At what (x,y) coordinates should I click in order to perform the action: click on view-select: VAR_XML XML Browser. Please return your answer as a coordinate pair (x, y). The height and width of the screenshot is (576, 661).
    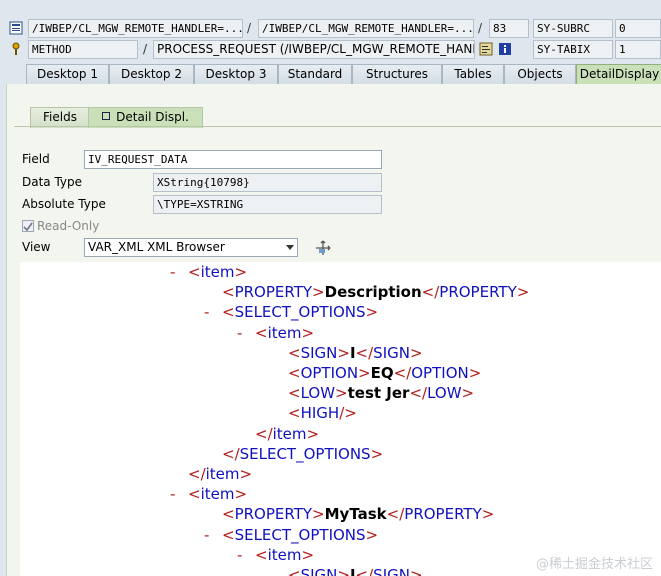
    Looking at the image, I should click on (191, 247).